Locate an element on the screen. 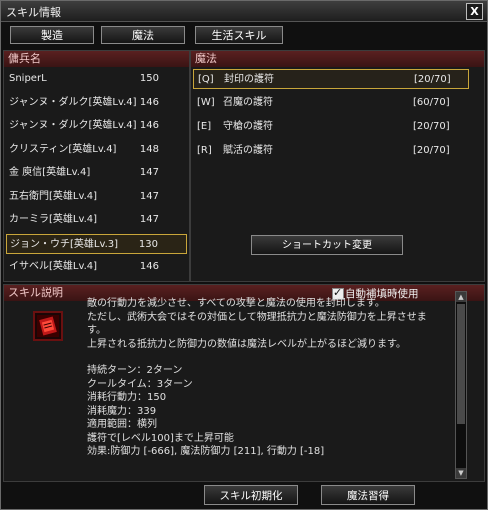 Image resolution: width=488 pixels, height=510 pixels. mercenary-row: SniperL 150 is located at coordinates (96, 79).